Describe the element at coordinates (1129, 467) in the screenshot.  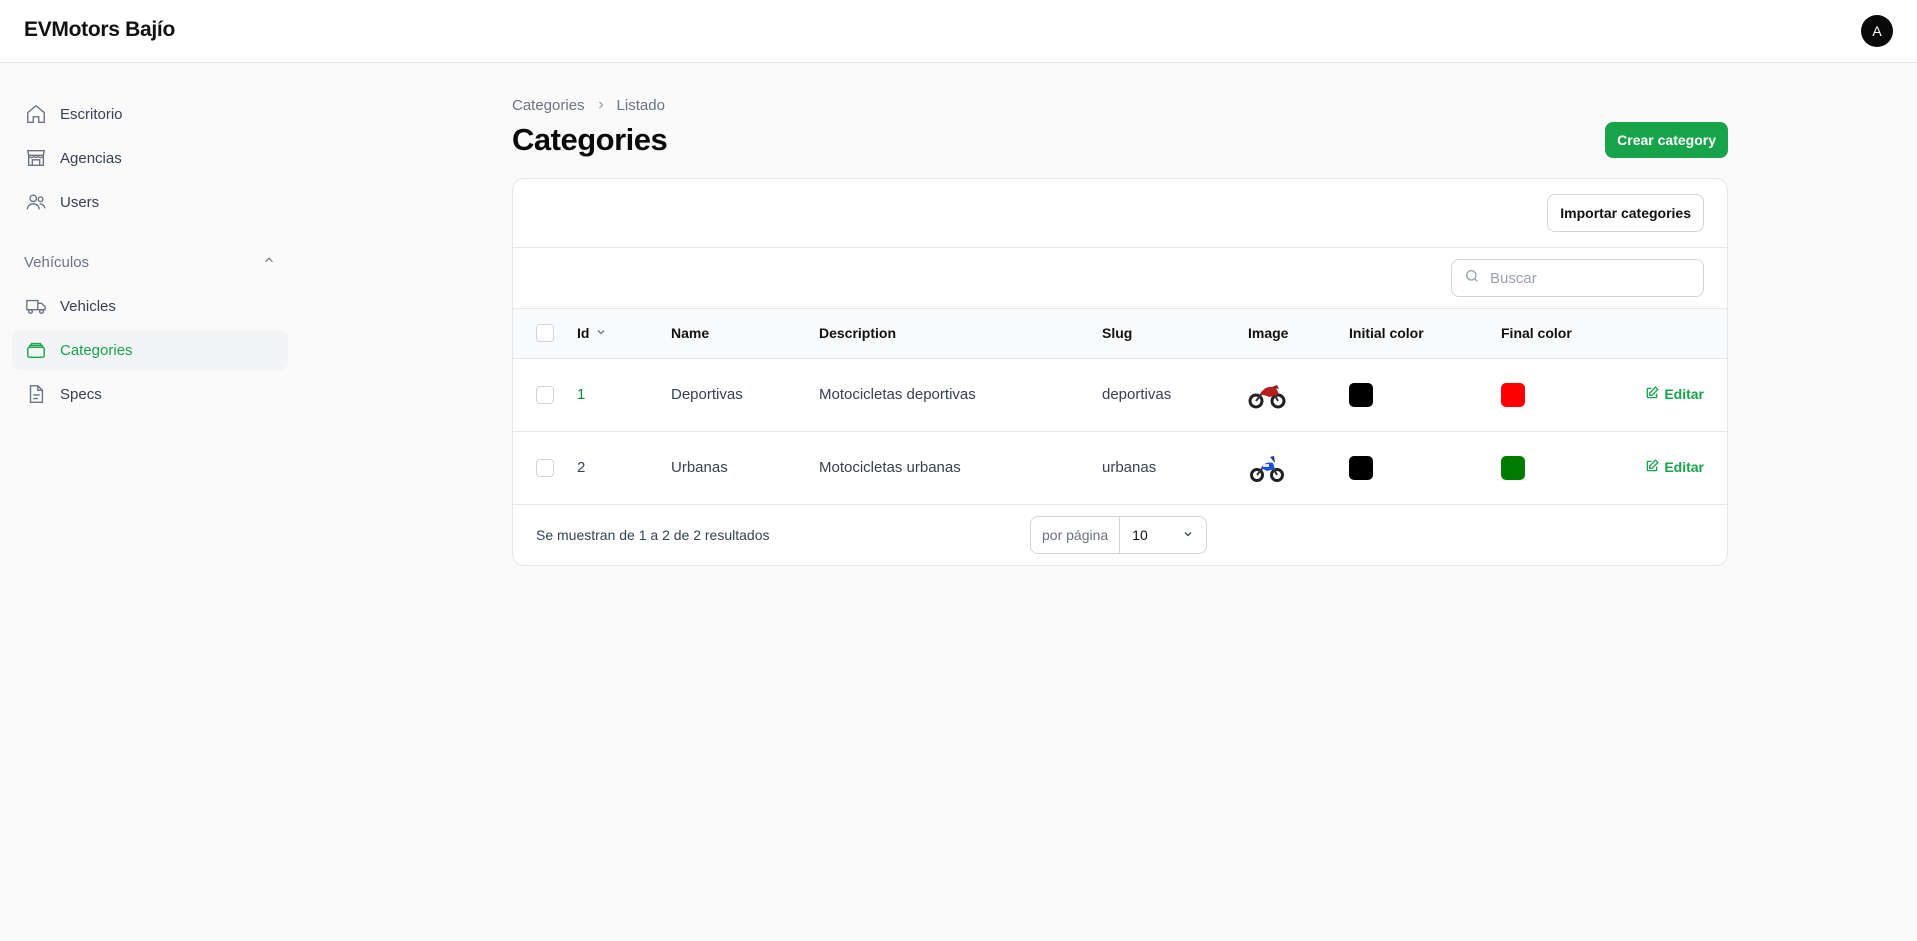
I see `row-slug: urbanas` at that location.